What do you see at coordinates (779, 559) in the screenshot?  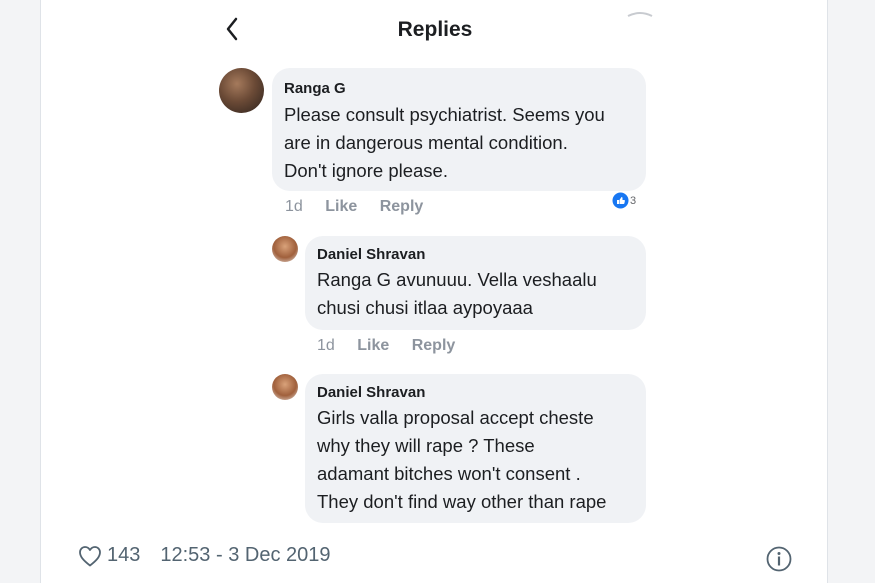 I see `info-icon` at bounding box center [779, 559].